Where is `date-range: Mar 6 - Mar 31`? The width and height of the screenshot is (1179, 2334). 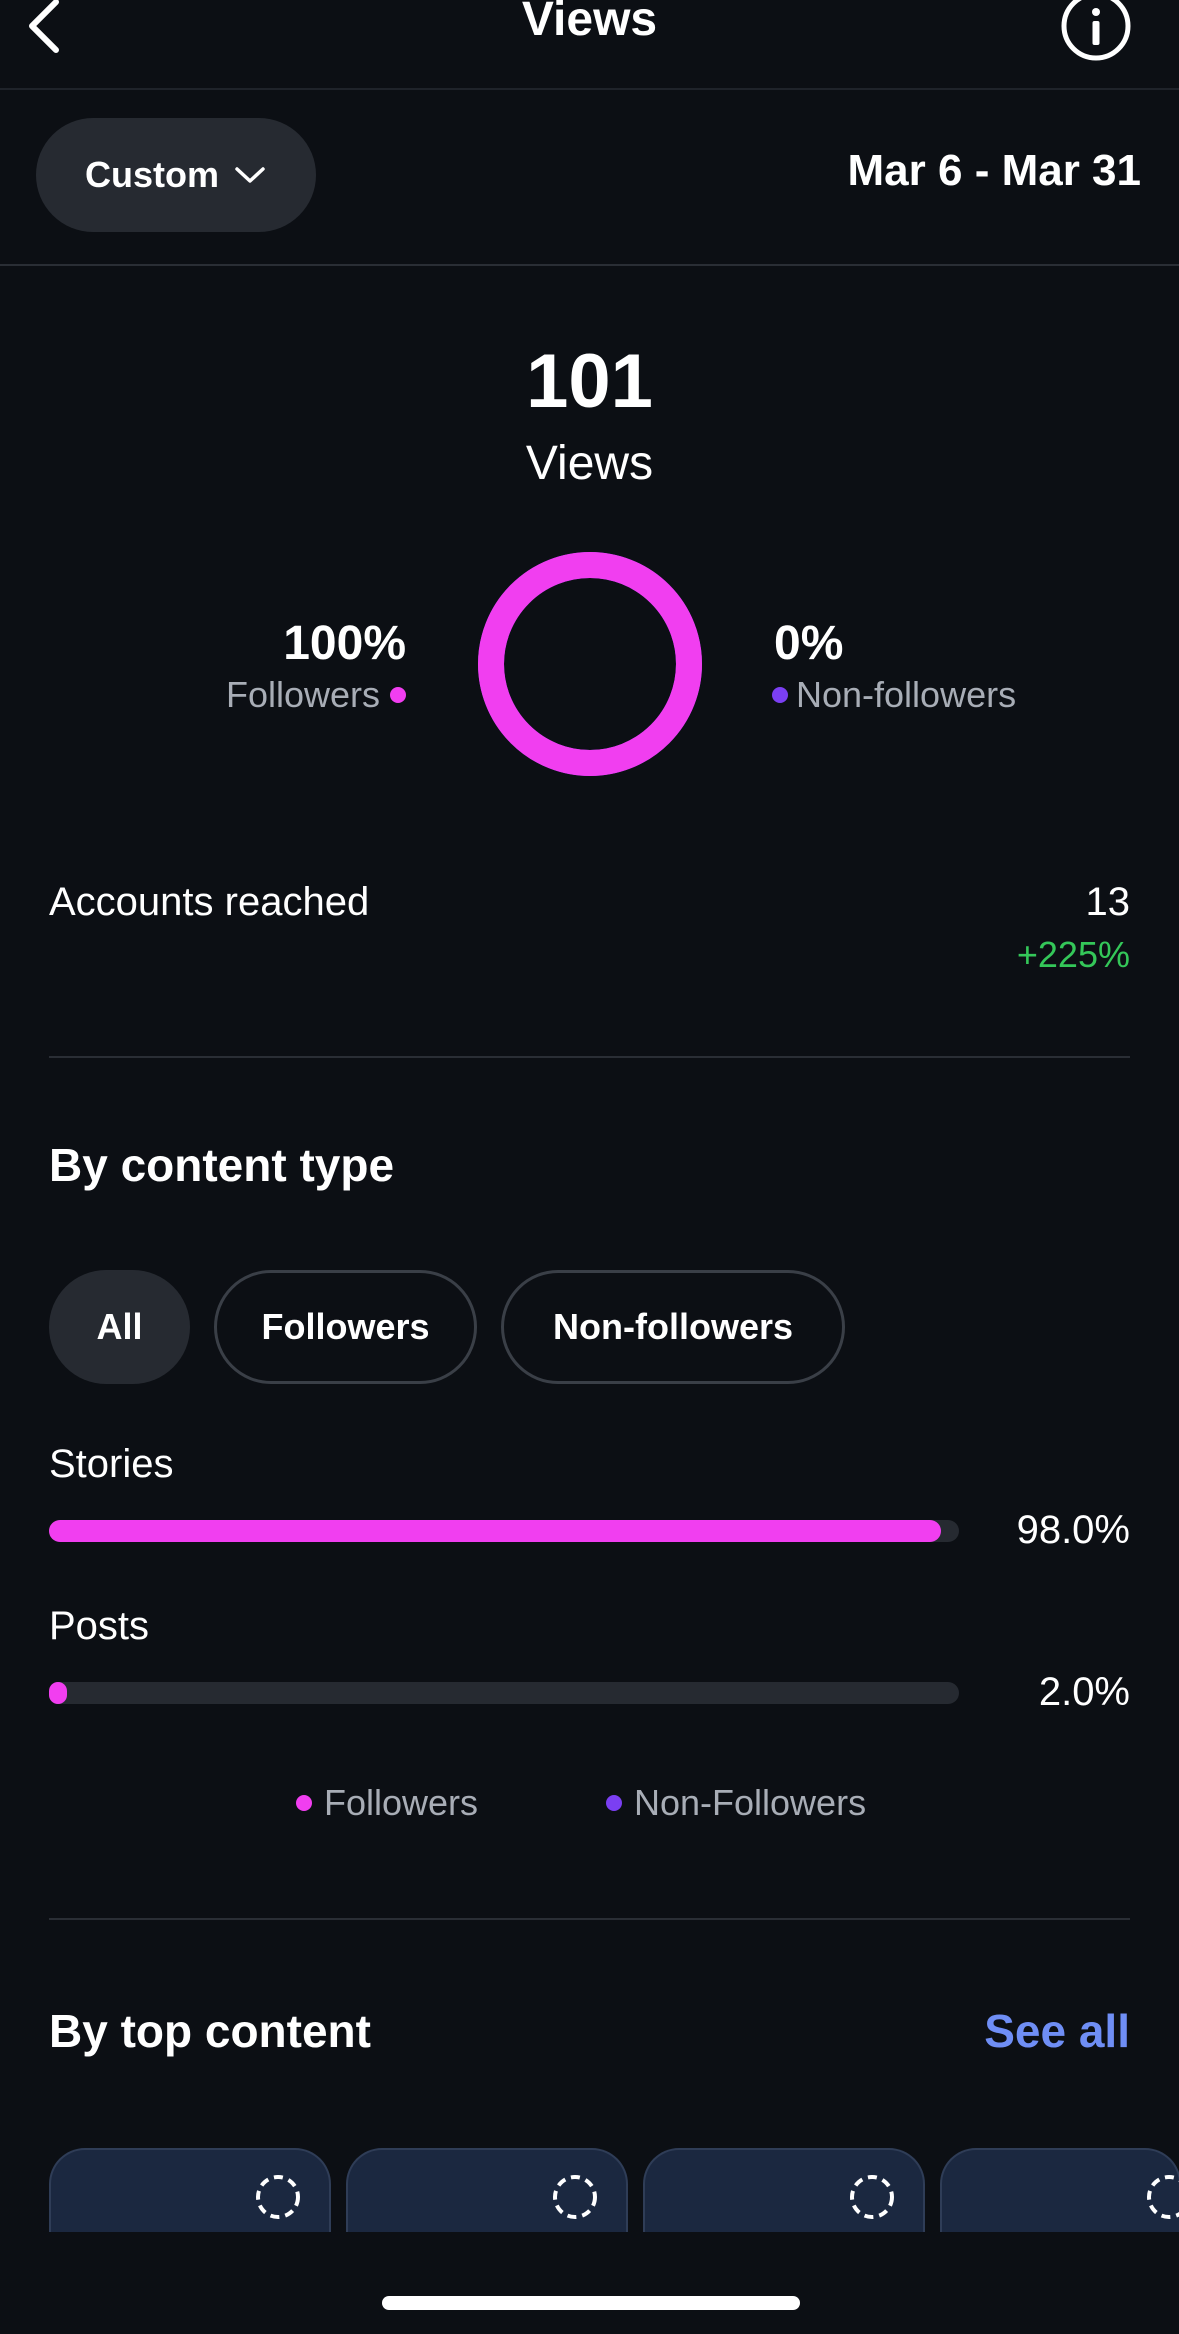
date-range: Mar 6 - Mar 31 is located at coordinates (994, 170).